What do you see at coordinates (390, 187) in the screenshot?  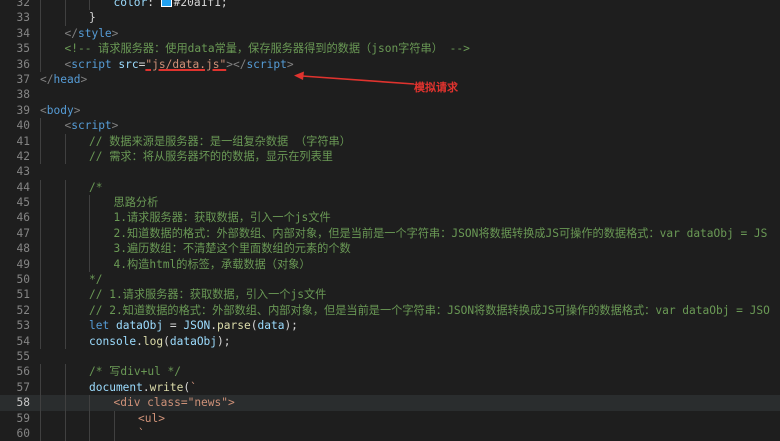 I see `code-line: 44 /*` at bounding box center [390, 187].